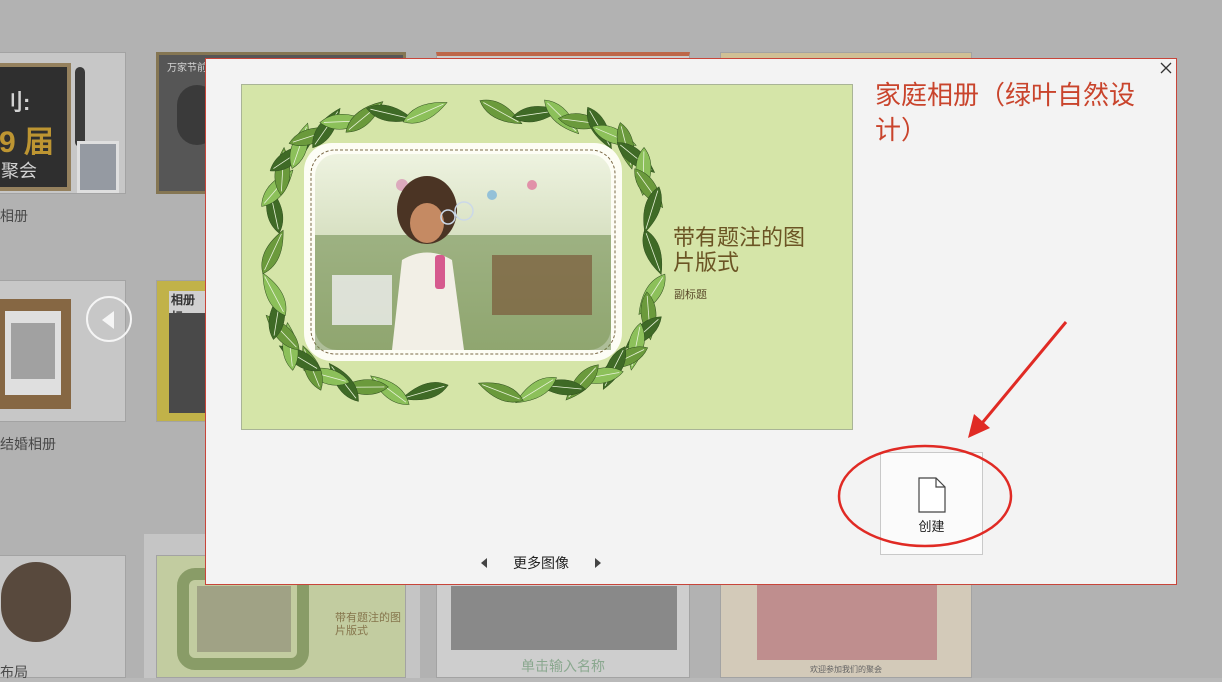  I want to click on more-images-nav: 更多图像, so click(541, 563).